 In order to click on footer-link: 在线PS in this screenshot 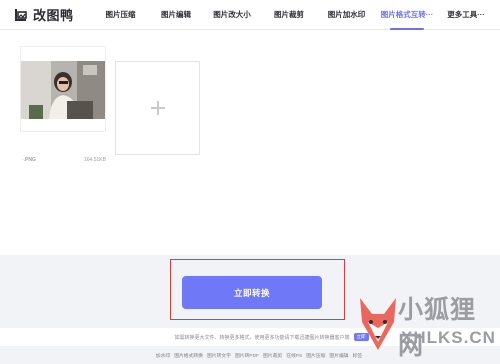, I will do `click(294, 355)`.